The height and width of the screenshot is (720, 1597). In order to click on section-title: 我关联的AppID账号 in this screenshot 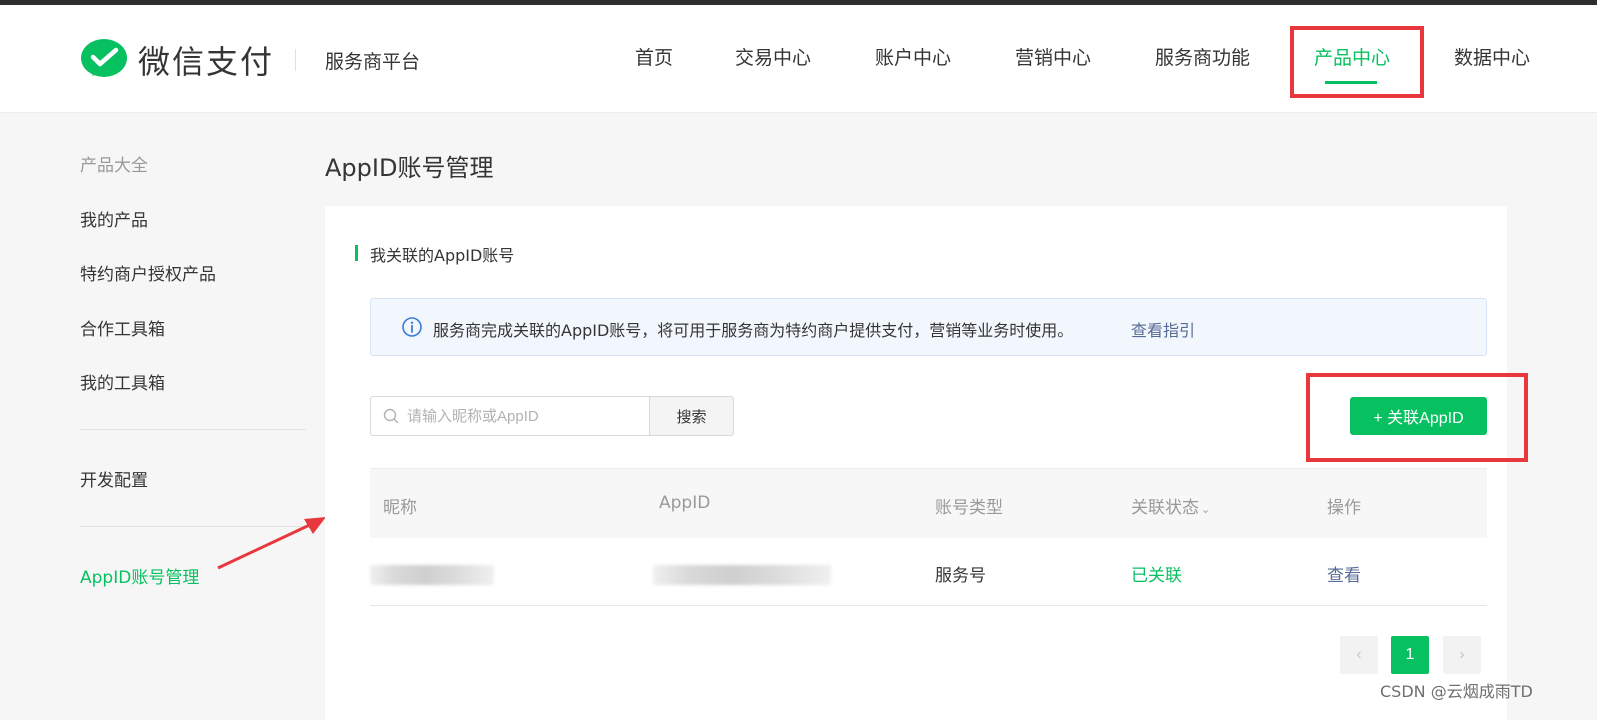, I will do `click(442, 255)`.